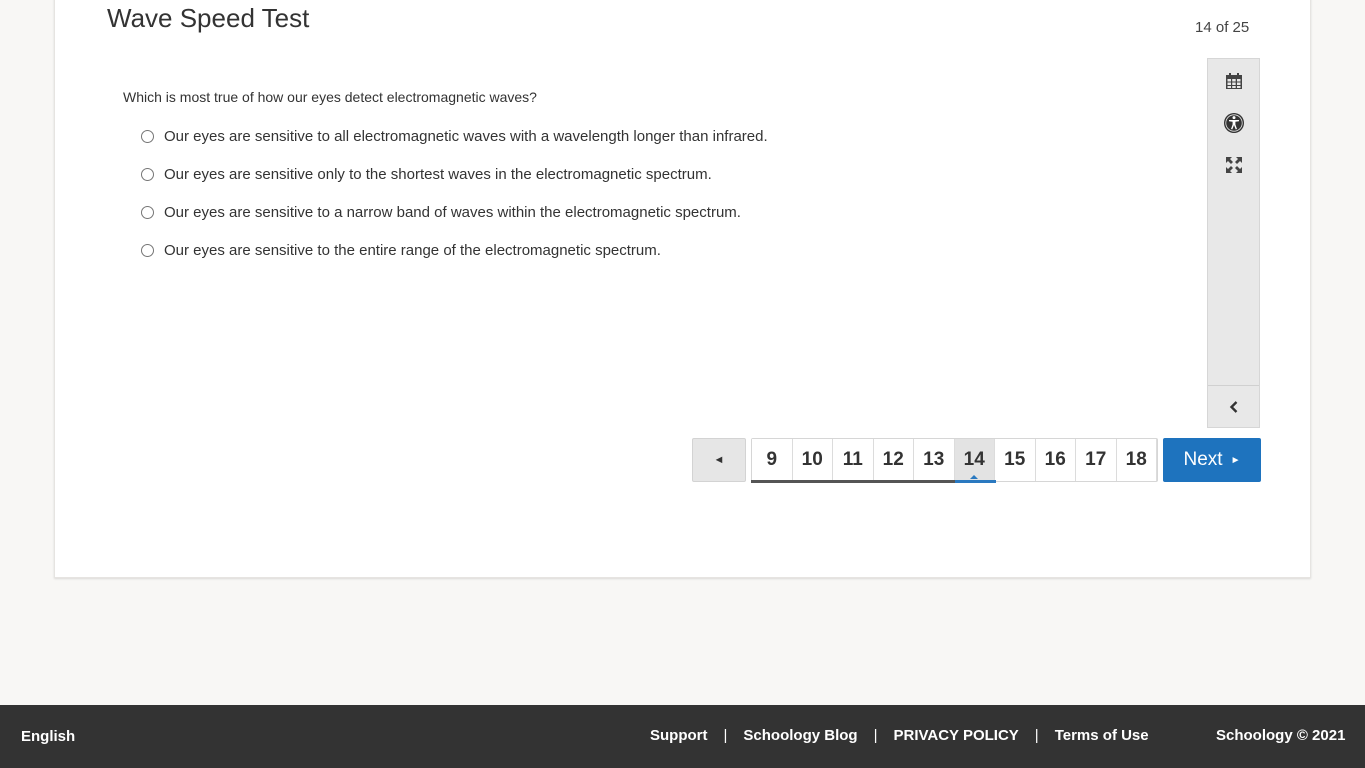 This screenshot has height=768, width=1365. I want to click on support-link: Support, so click(679, 735).